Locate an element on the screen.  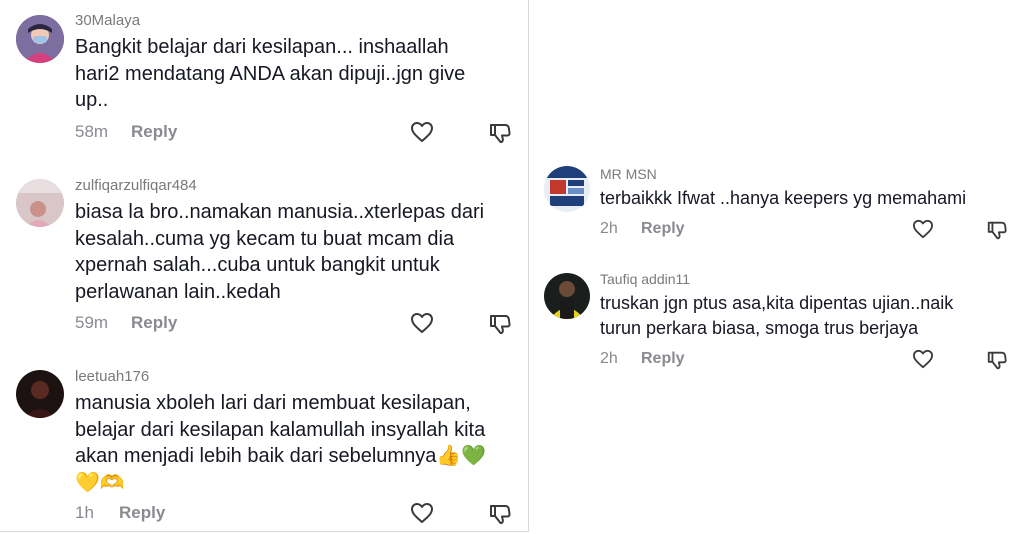
comment-username: Taufiq addin11 is located at coordinates (645, 279).